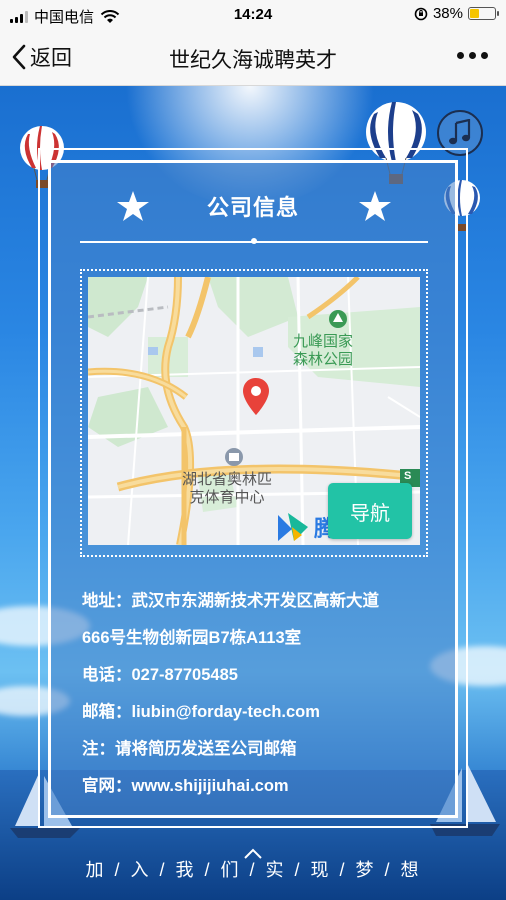 This screenshot has width=506, height=900. Describe the element at coordinates (475, 13) in the screenshot. I see `battery-level-fill` at that location.